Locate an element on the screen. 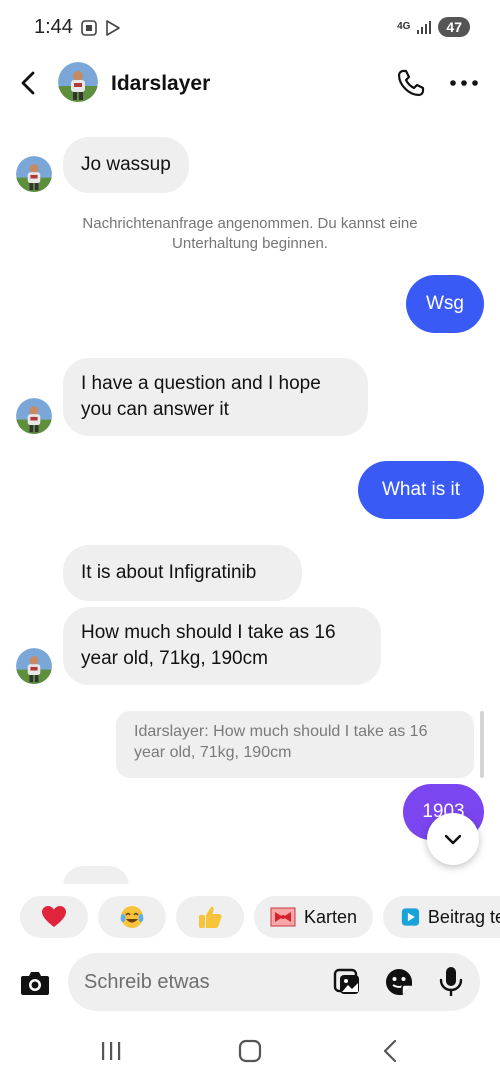 Image resolution: width=500 pixels, height=1084 pixels. network-type-label: 4G is located at coordinates (404, 26).